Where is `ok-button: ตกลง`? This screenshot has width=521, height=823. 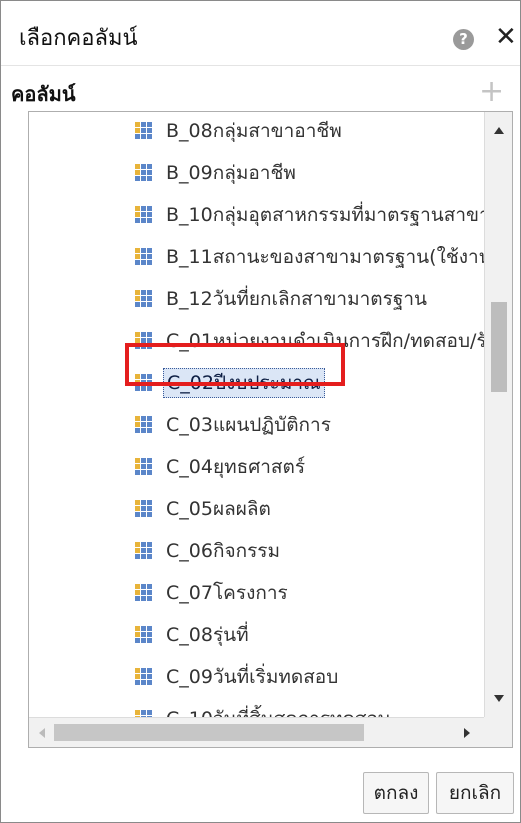
ok-button: ตกลง is located at coordinates (396, 793).